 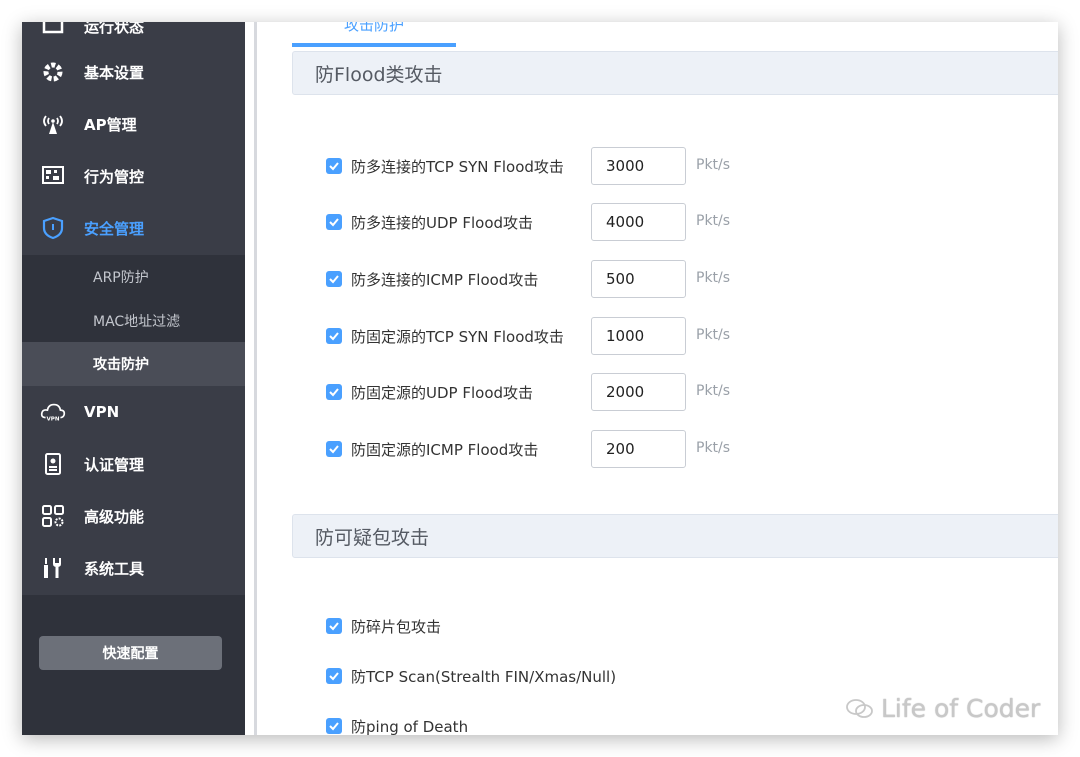 What do you see at coordinates (53, 176) in the screenshot?
I see `behavior-control-icon` at bounding box center [53, 176].